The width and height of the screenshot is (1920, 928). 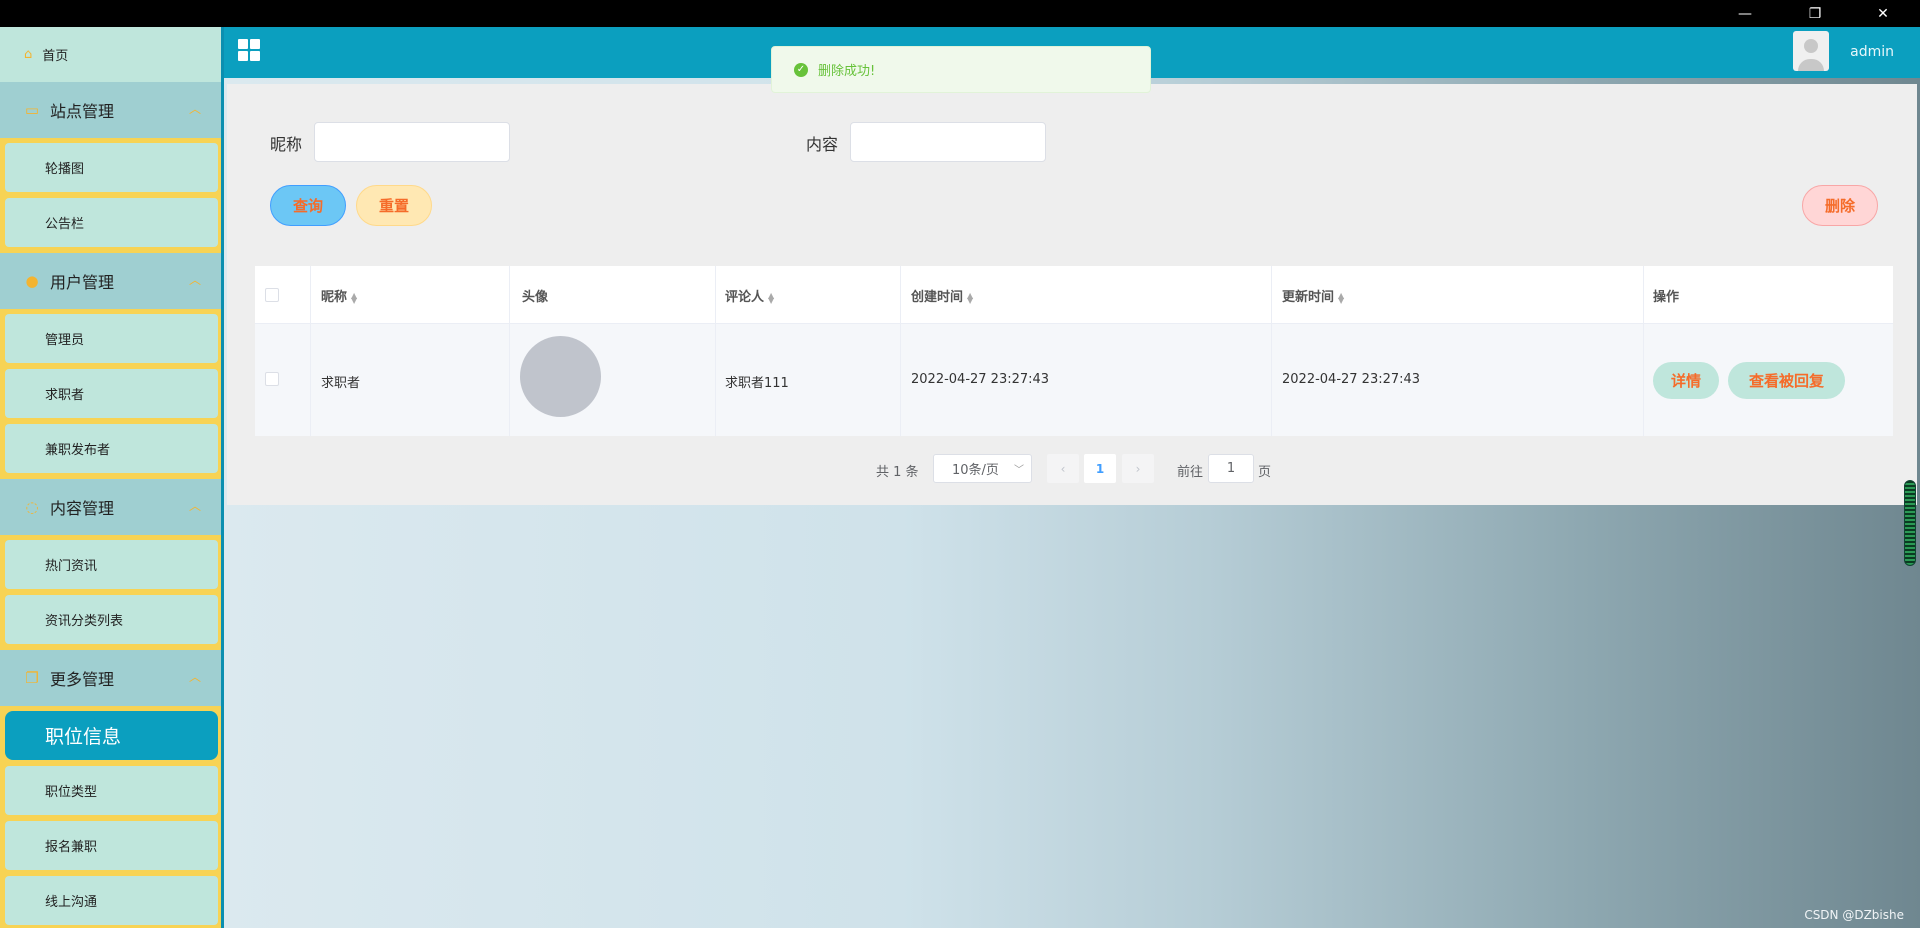 I want to click on content-input, so click(x=948, y=142).